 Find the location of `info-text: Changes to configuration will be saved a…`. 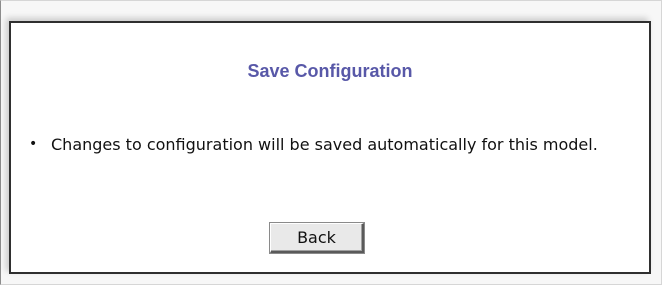

info-text: Changes to configuration will be saved a… is located at coordinates (324, 144).